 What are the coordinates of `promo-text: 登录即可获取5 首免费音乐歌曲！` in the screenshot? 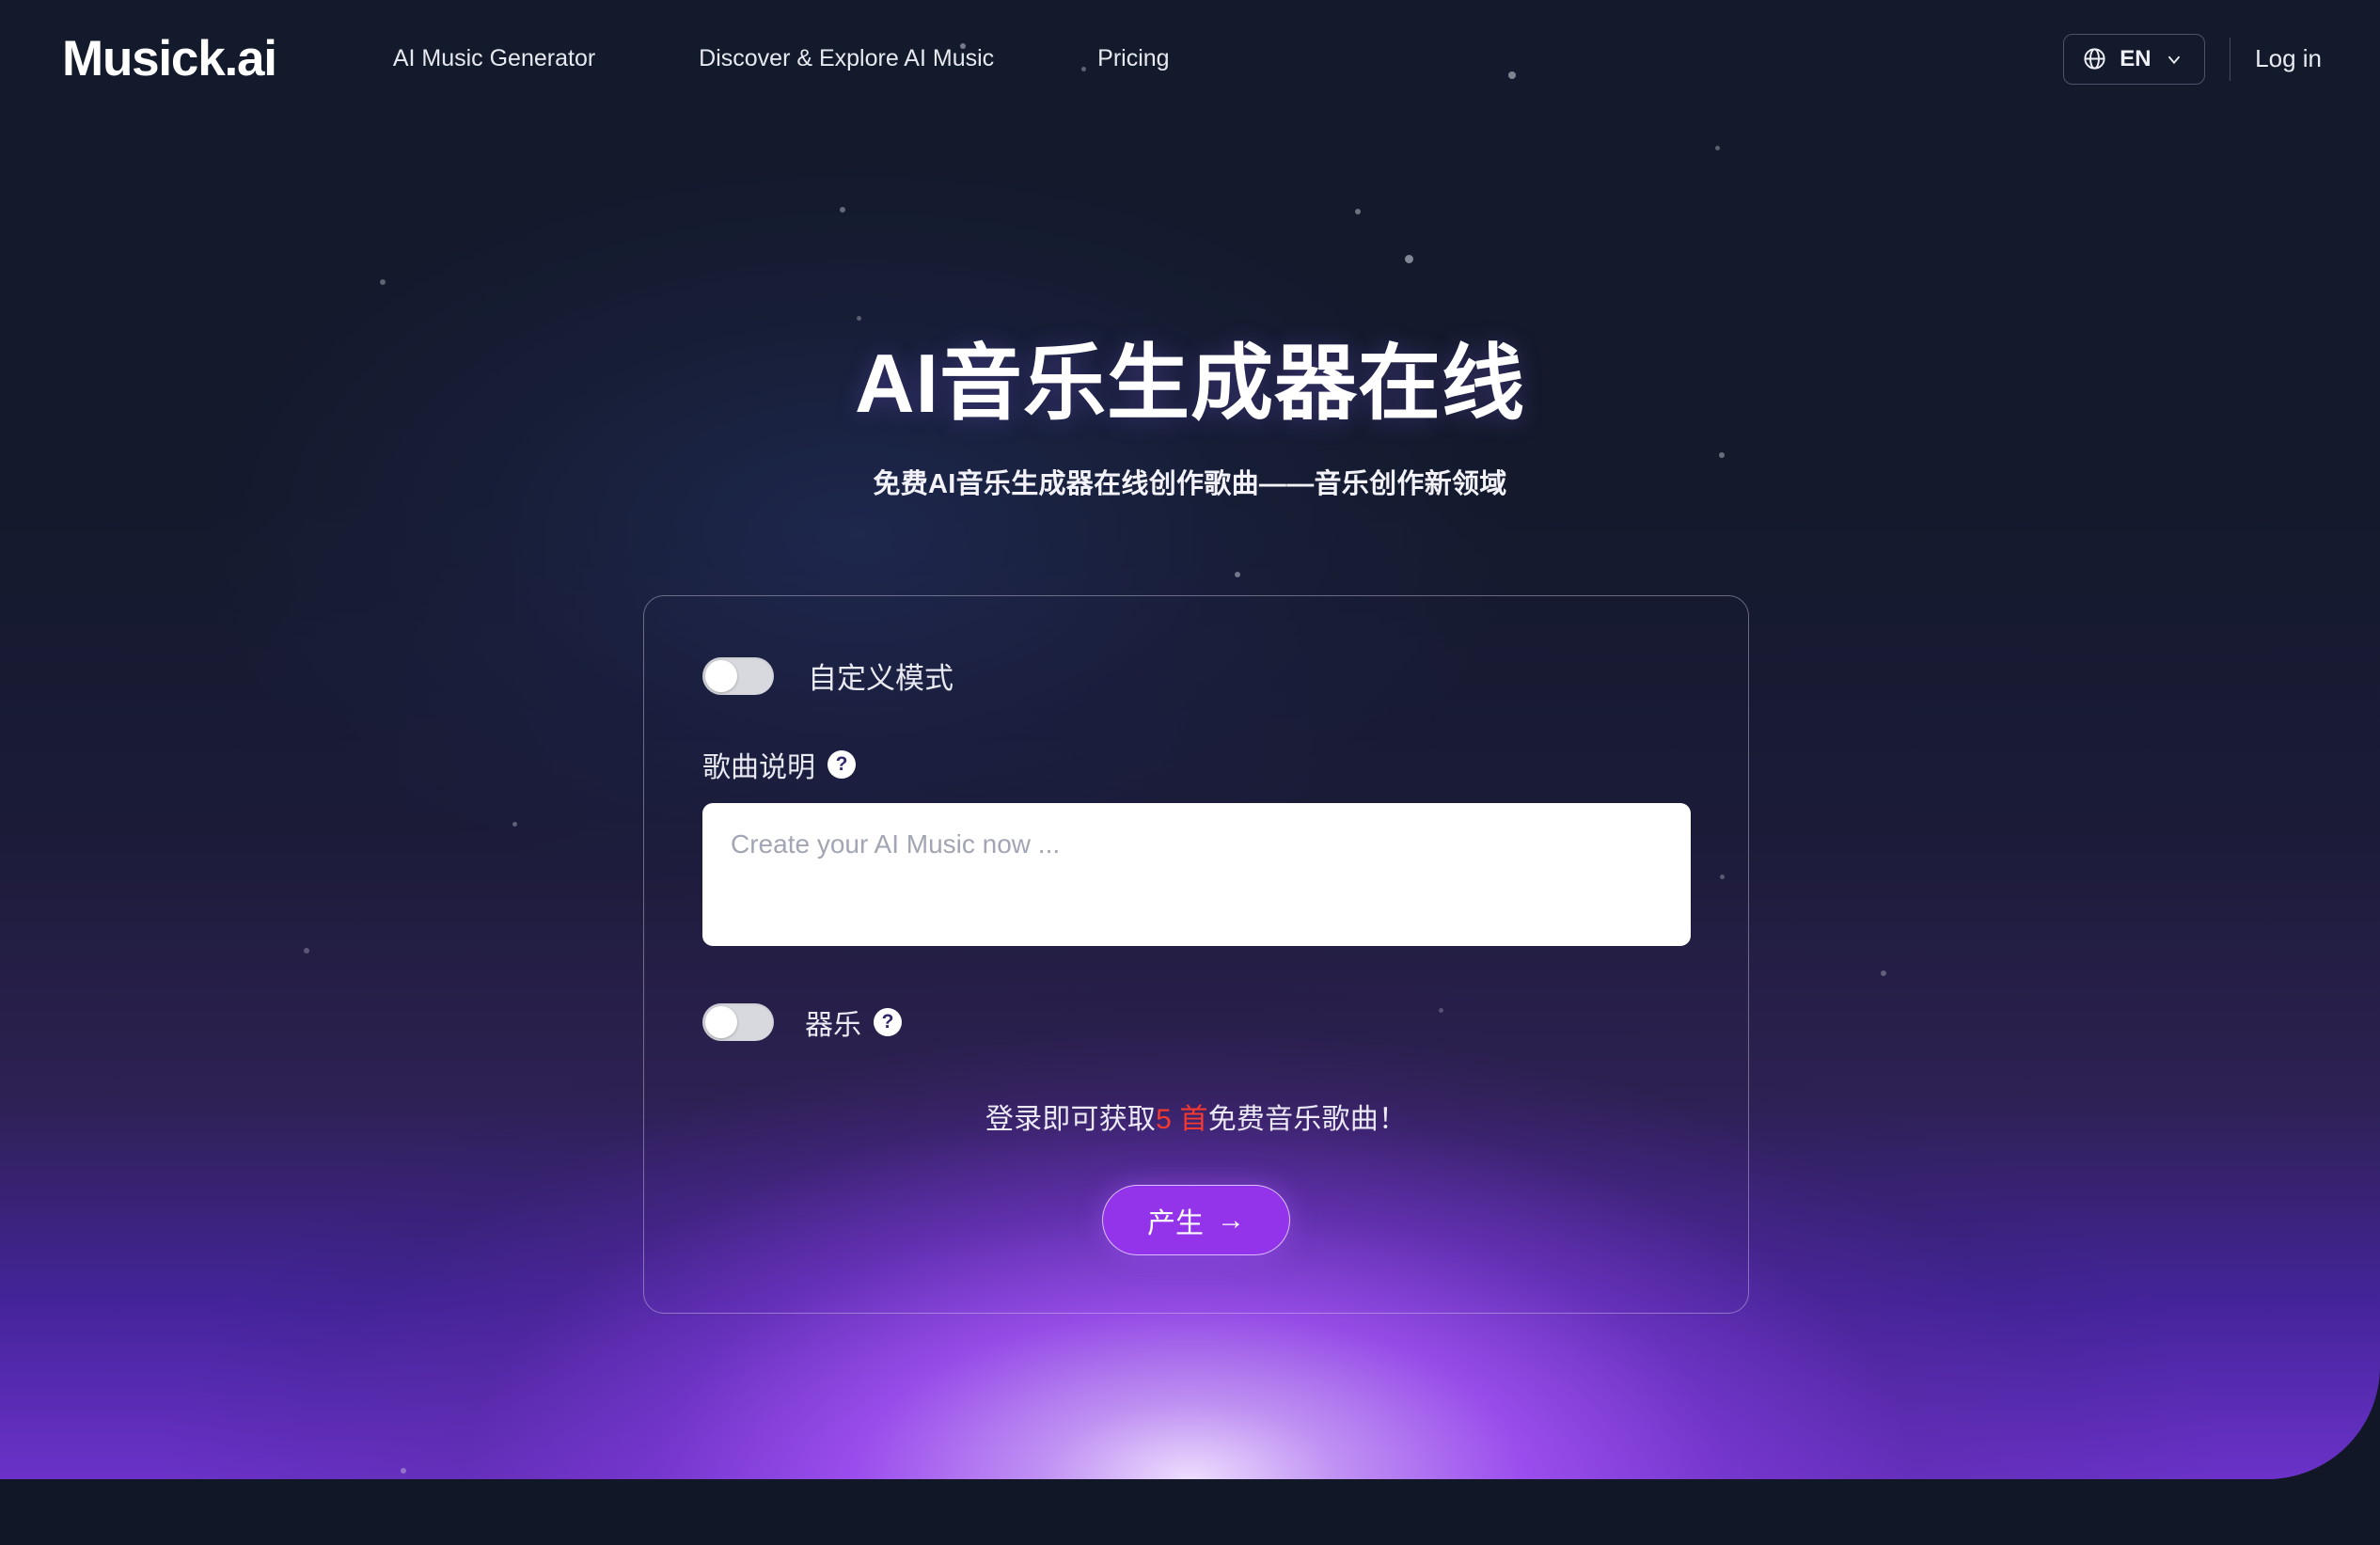 It's located at (1196, 1116).